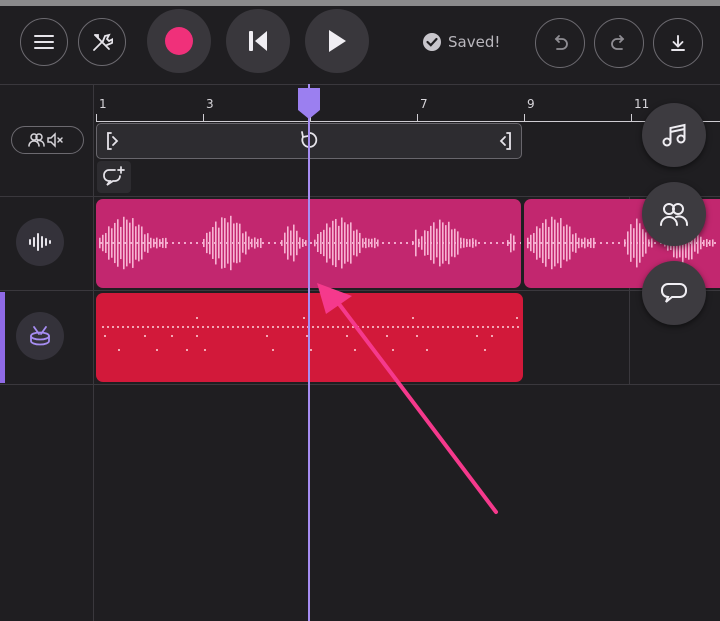 This screenshot has height=621, width=720. I want to click on track-vocal-button, so click(40, 242).